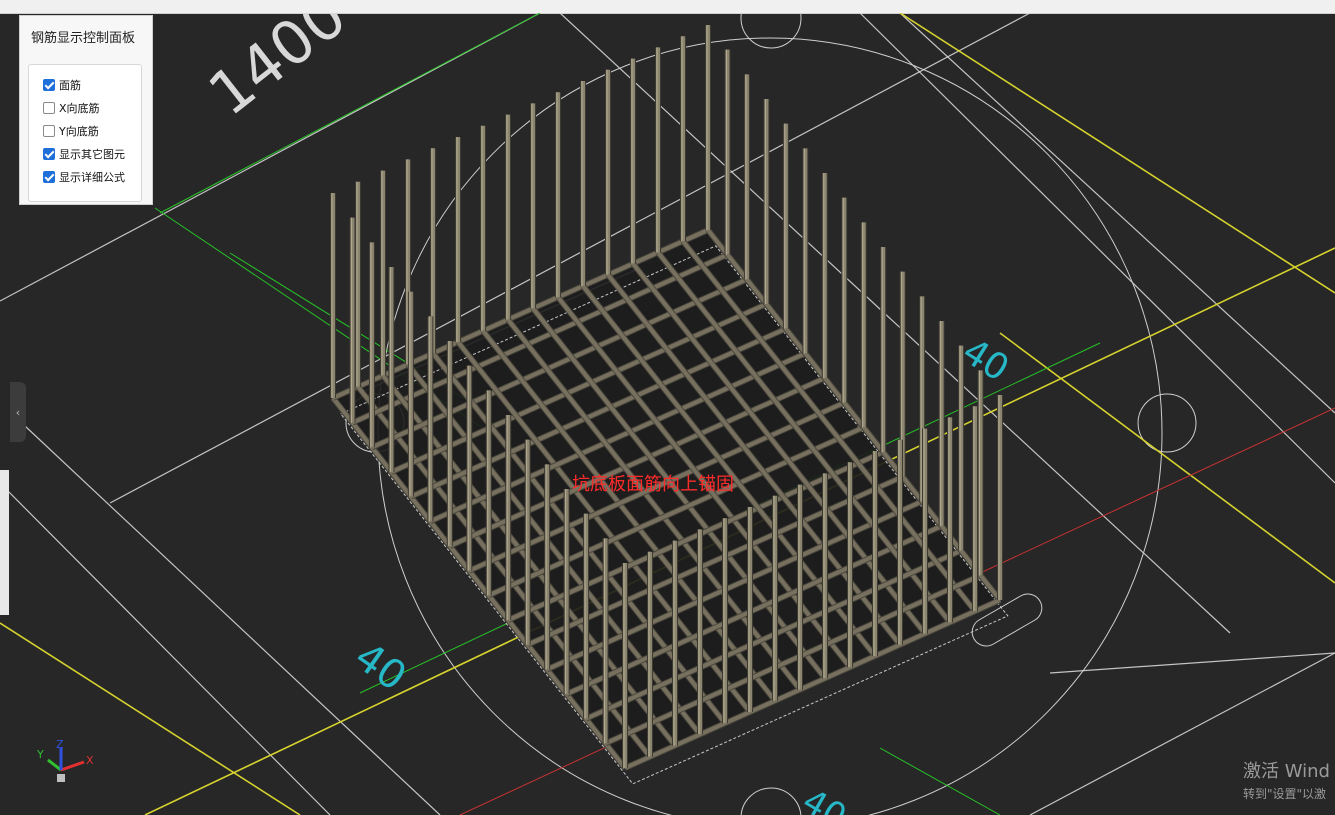 The height and width of the screenshot is (815, 1335). I want to click on checkbox-show-other-elements, so click(49, 153).